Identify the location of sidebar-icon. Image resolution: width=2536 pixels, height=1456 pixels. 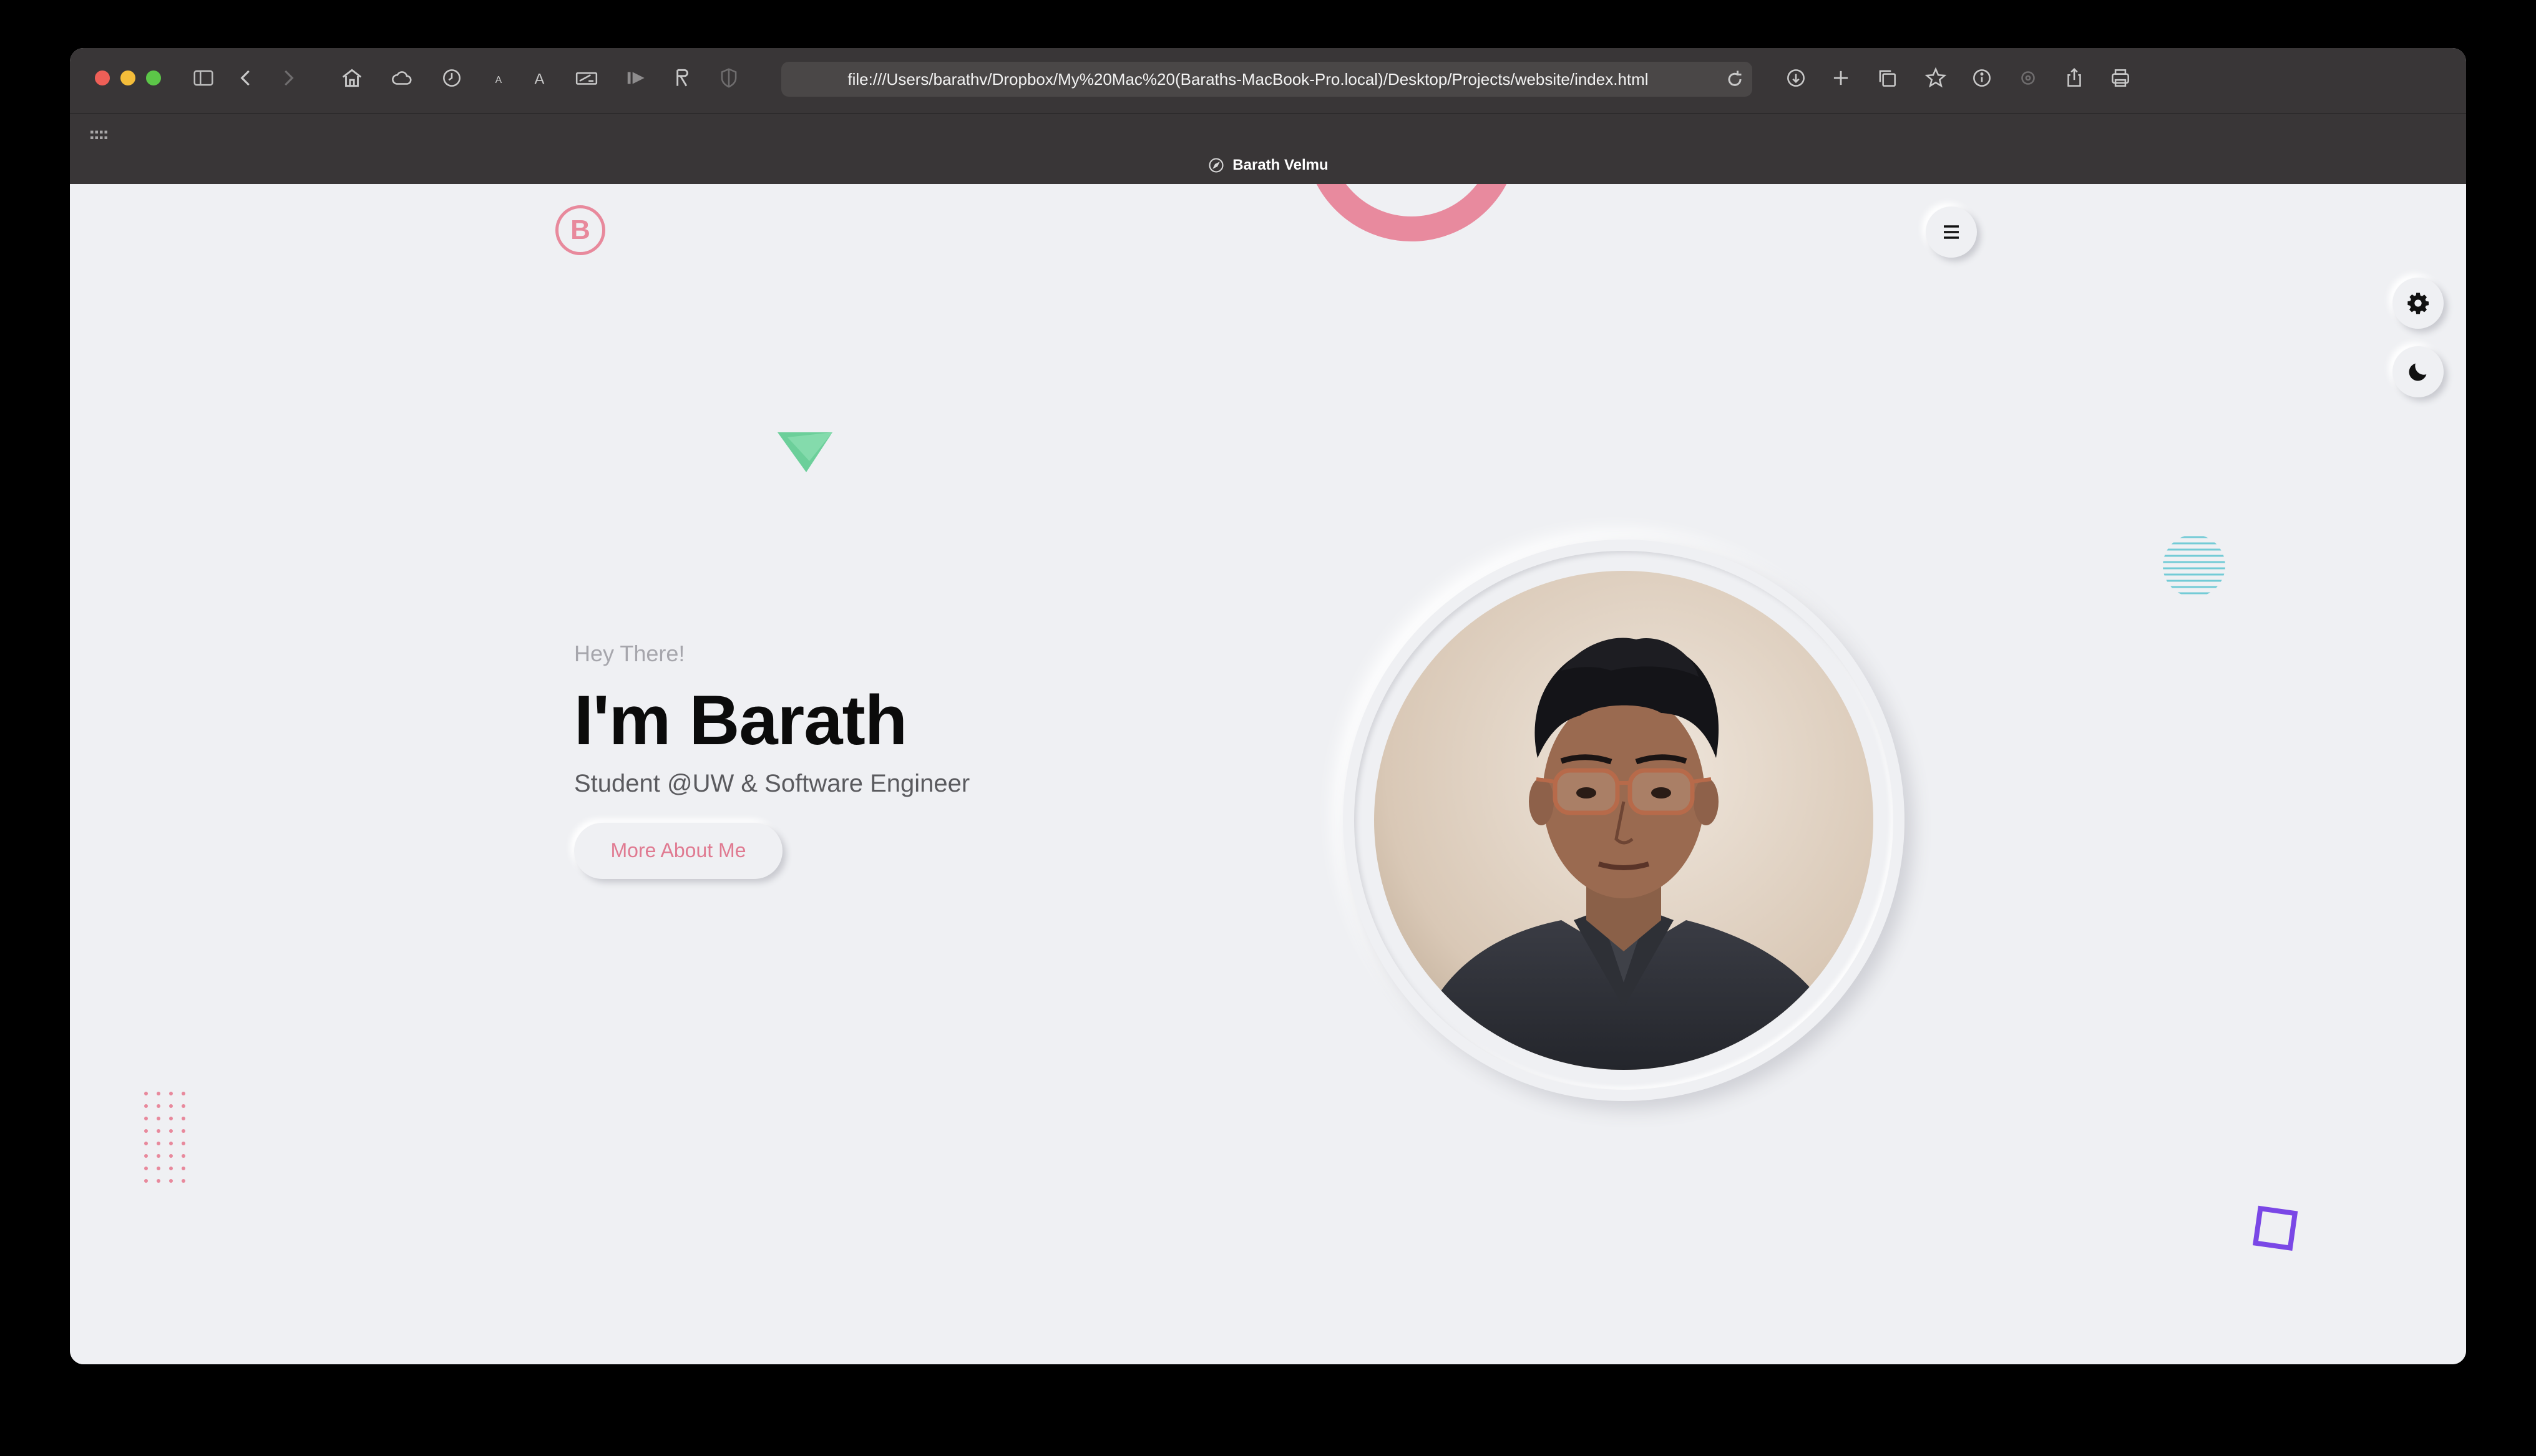
(203, 78).